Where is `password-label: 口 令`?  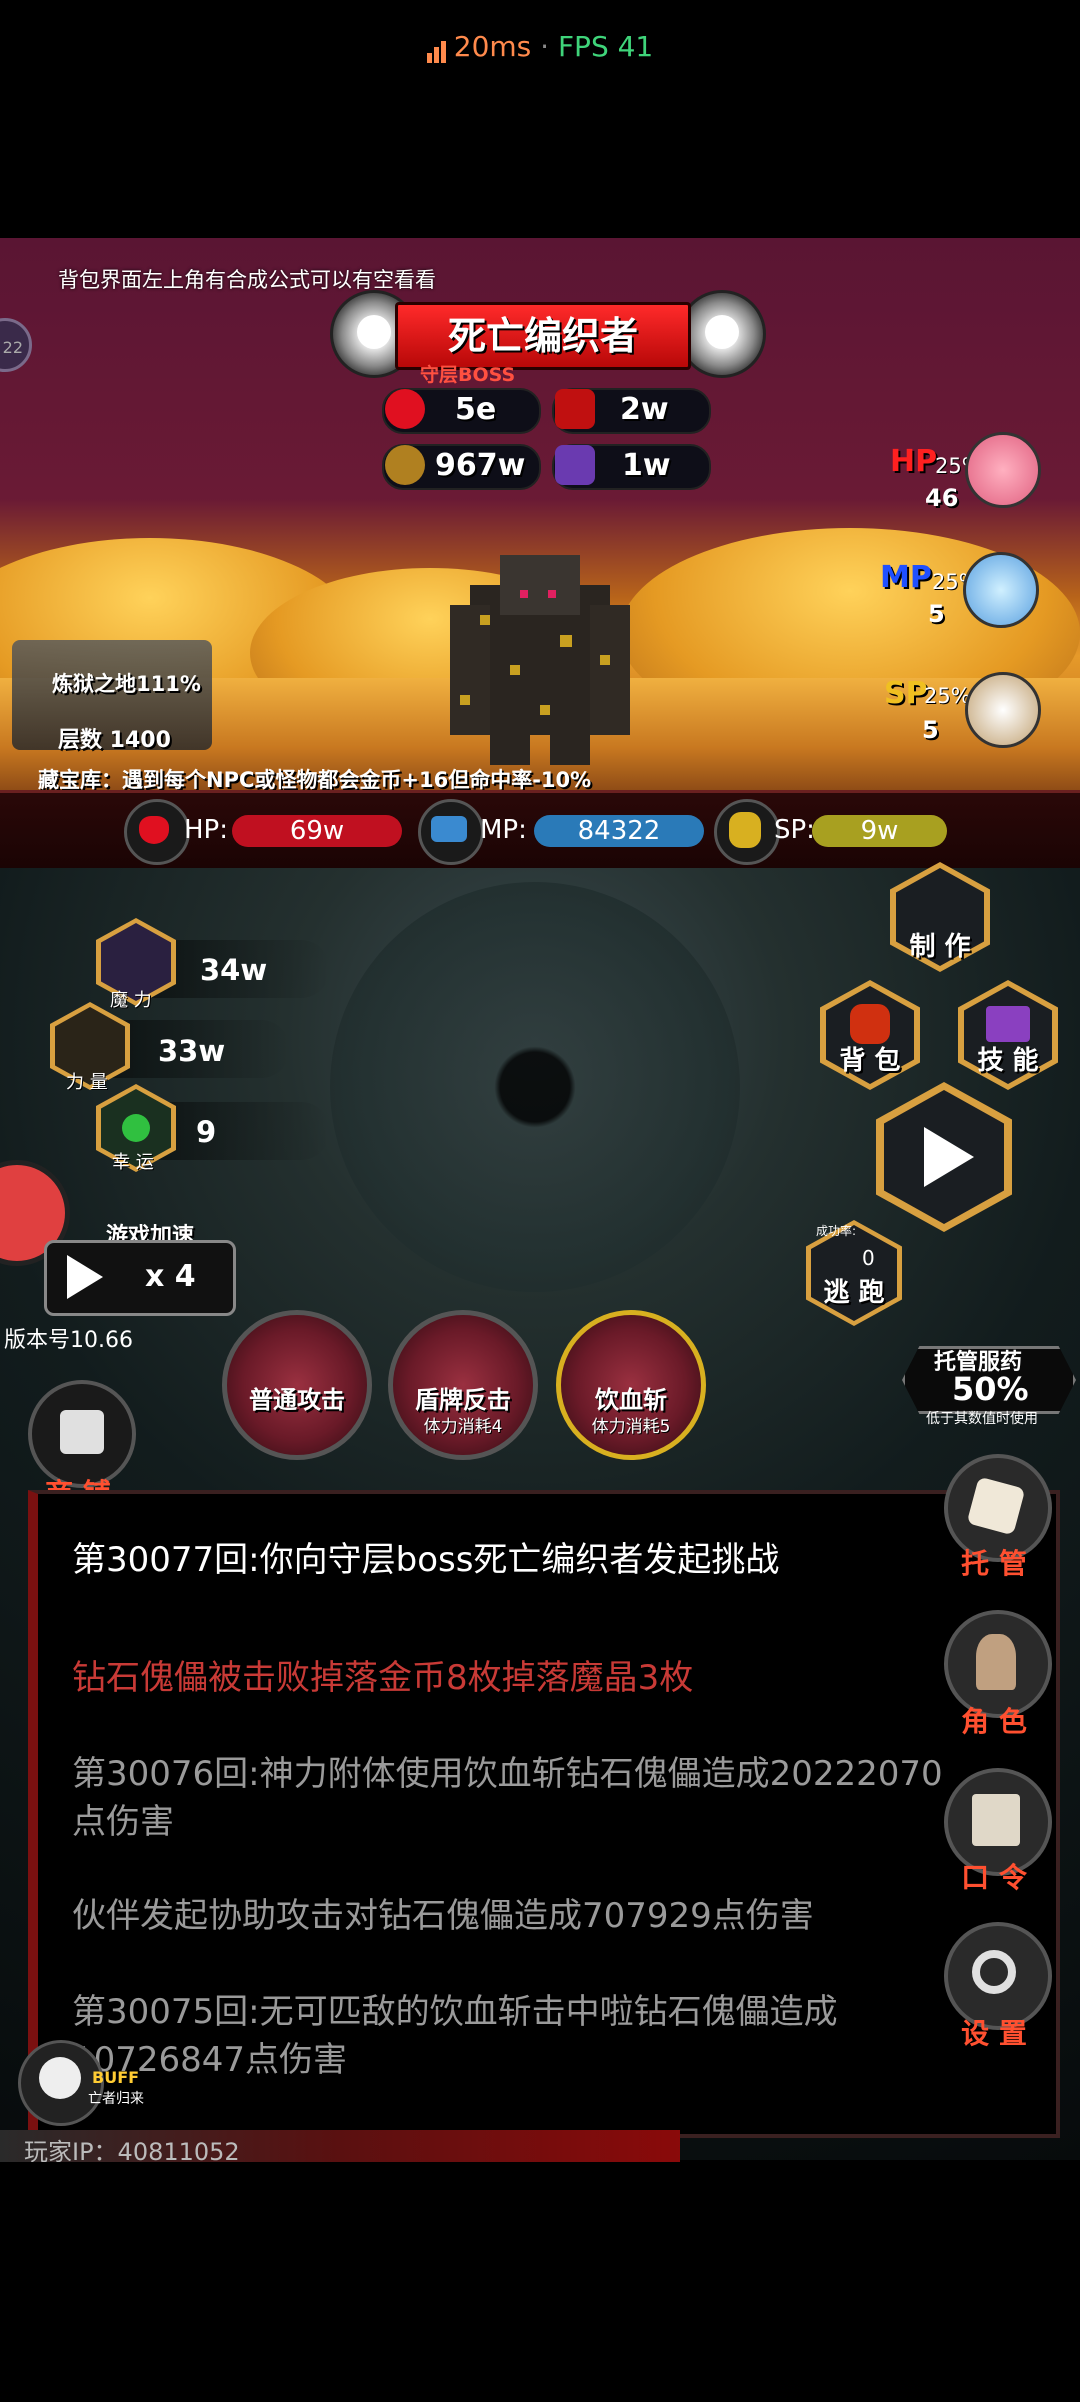 password-label: 口 令 is located at coordinates (994, 1877).